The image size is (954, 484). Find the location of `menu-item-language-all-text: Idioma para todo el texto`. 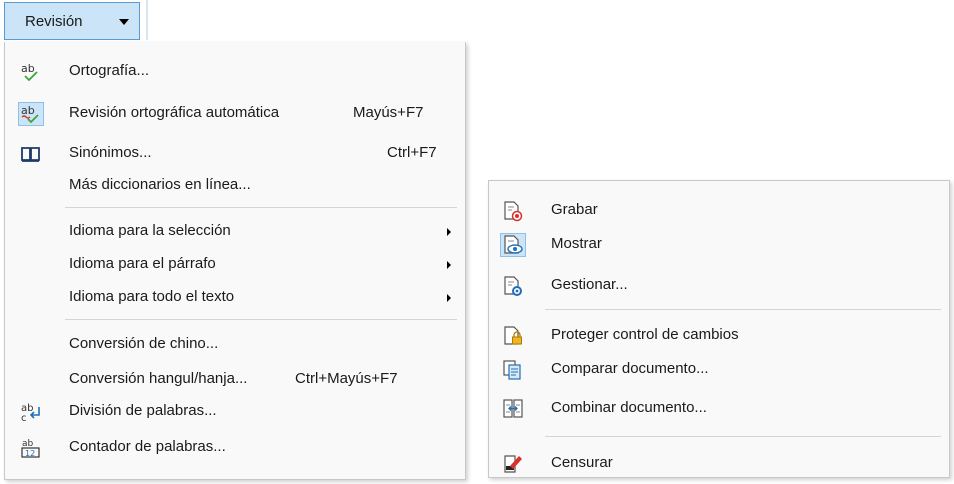

menu-item-language-all-text: Idioma para todo el texto is located at coordinates (235, 297).